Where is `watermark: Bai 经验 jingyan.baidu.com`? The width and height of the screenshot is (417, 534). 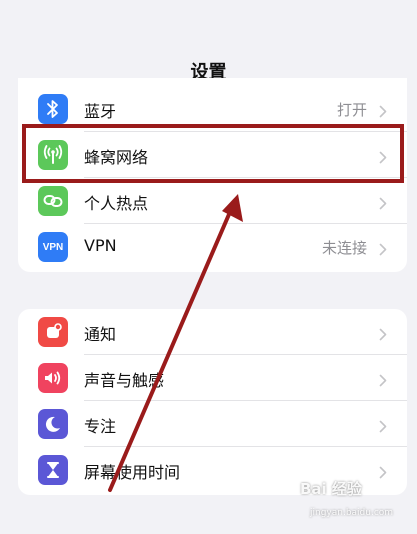
watermark: Bai 经验 jingyan.baidu.com is located at coordinates (355, 503).